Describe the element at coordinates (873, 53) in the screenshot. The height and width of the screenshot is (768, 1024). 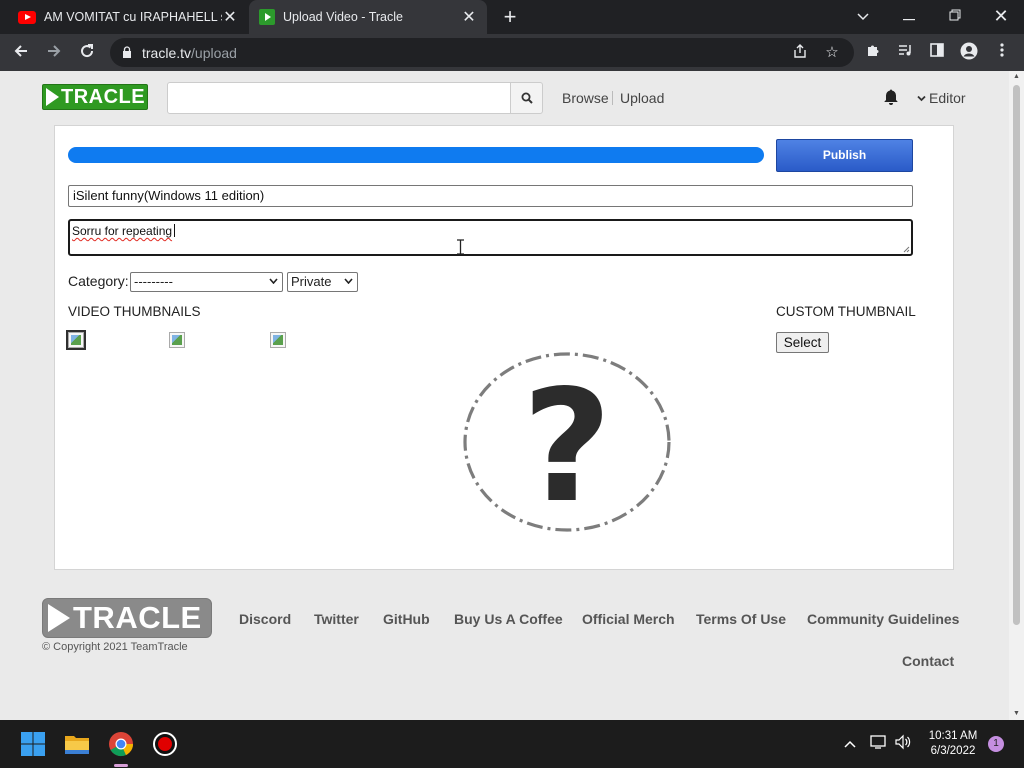
I see `extensions-icon` at that location.